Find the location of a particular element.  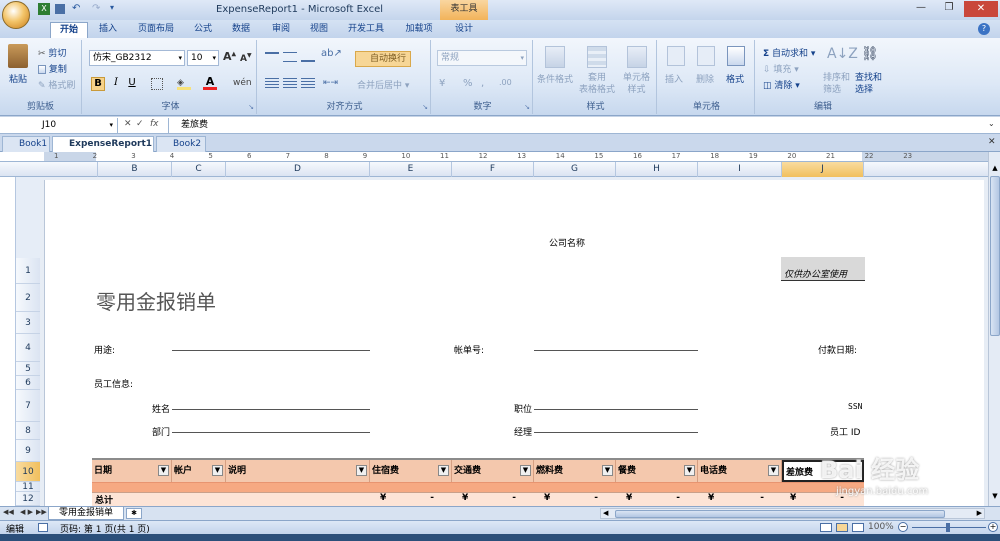

font-color-button: A is located at coordinates (210, 83).